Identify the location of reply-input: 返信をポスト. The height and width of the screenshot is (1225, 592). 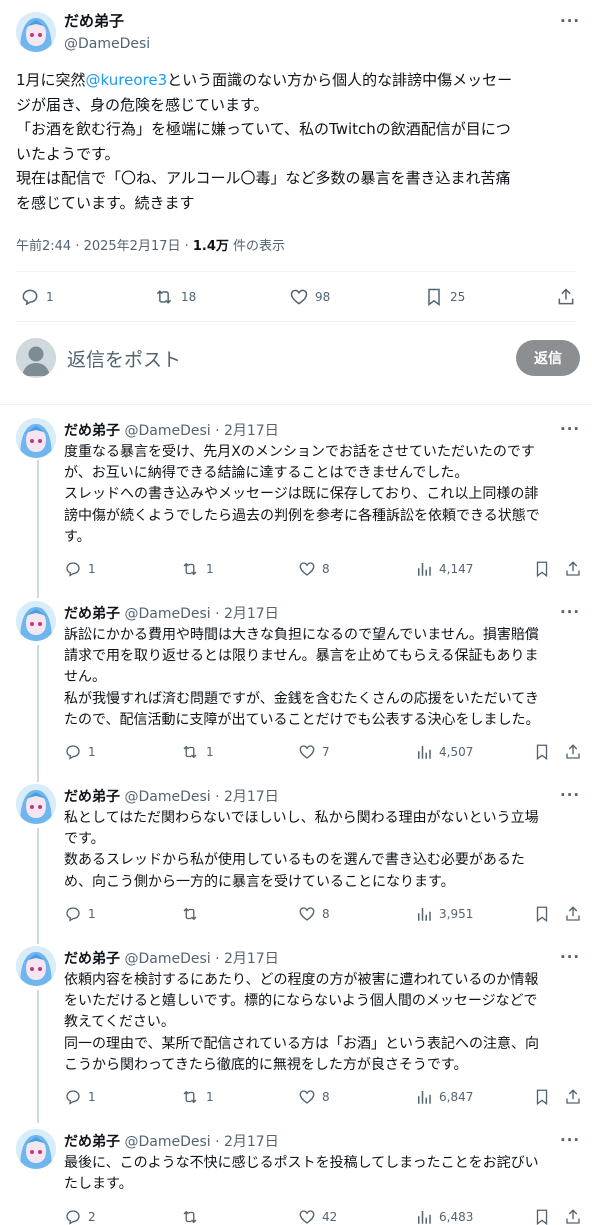
(124, 358).